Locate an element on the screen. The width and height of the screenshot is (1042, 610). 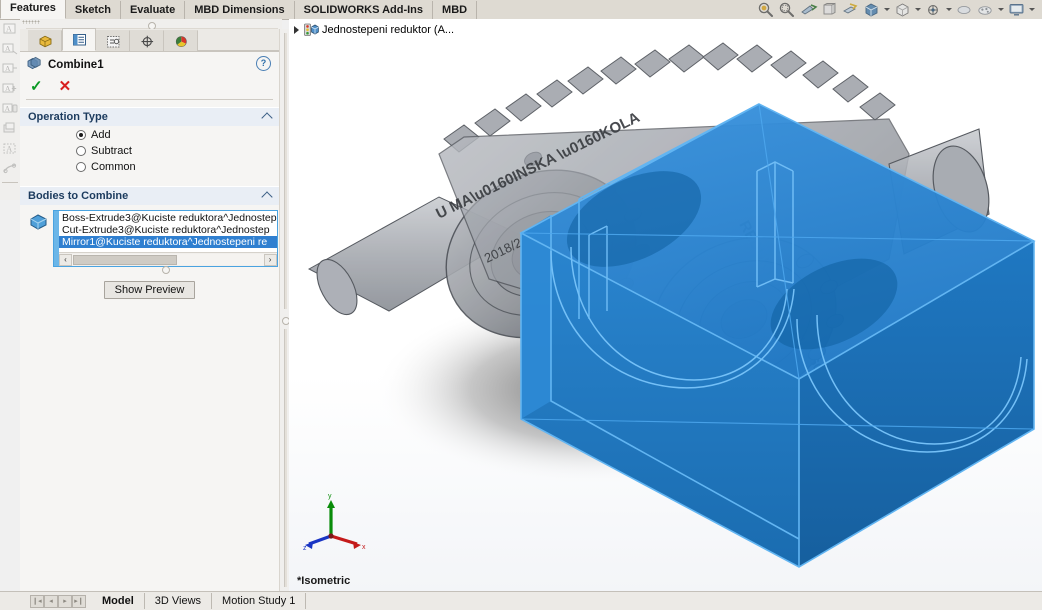
bodies-to-combine-group-header: Bodies to Combine is located at coordinates (149, 195).